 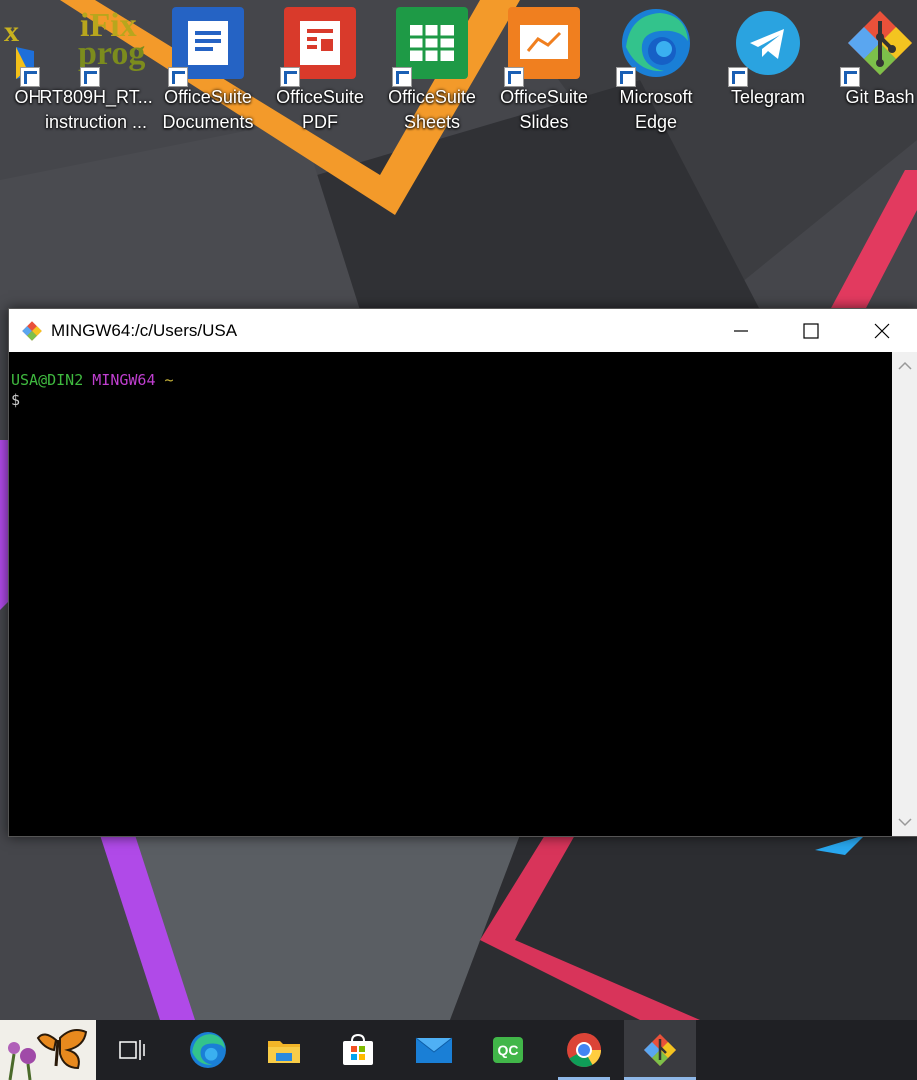 I want to click on desktop-icon-officesuite-slides: OfficeSuite Slides, so click(x=544, y=74).